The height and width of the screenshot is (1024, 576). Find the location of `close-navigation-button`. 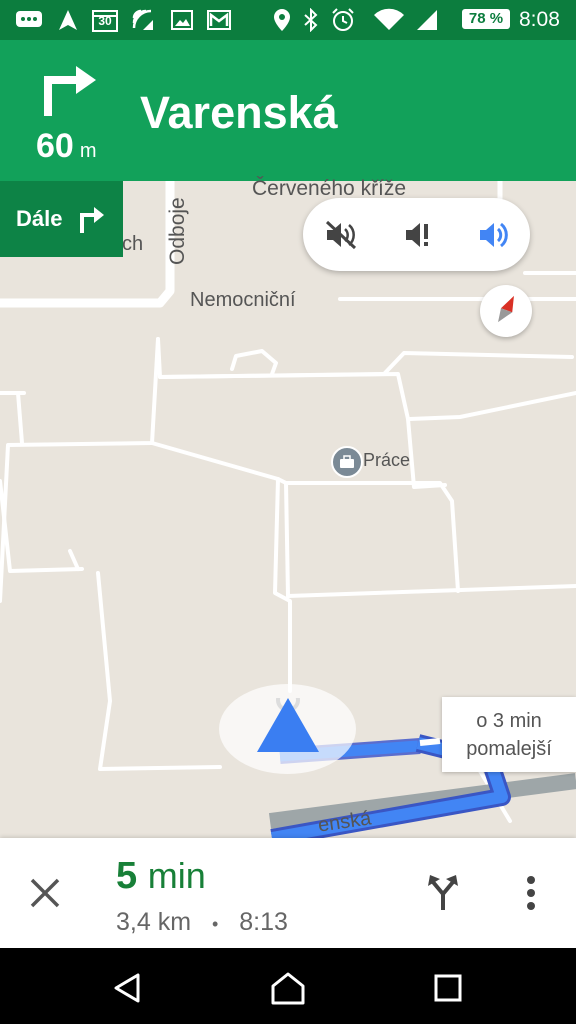

close-navigation-button is located at coordinates (45, 893).